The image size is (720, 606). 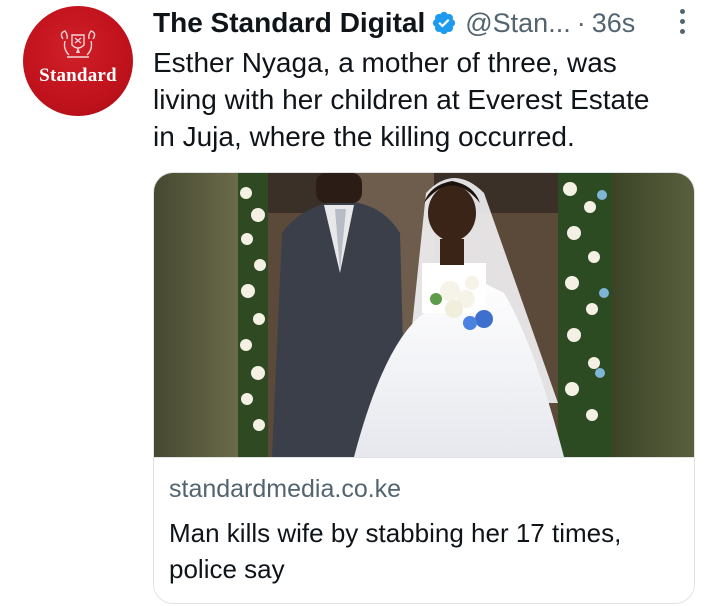 What do you see at coordinates (289, 23) in the screenshot?
I see `display-name: The Standard Digital` at bounding box center [289, 23].